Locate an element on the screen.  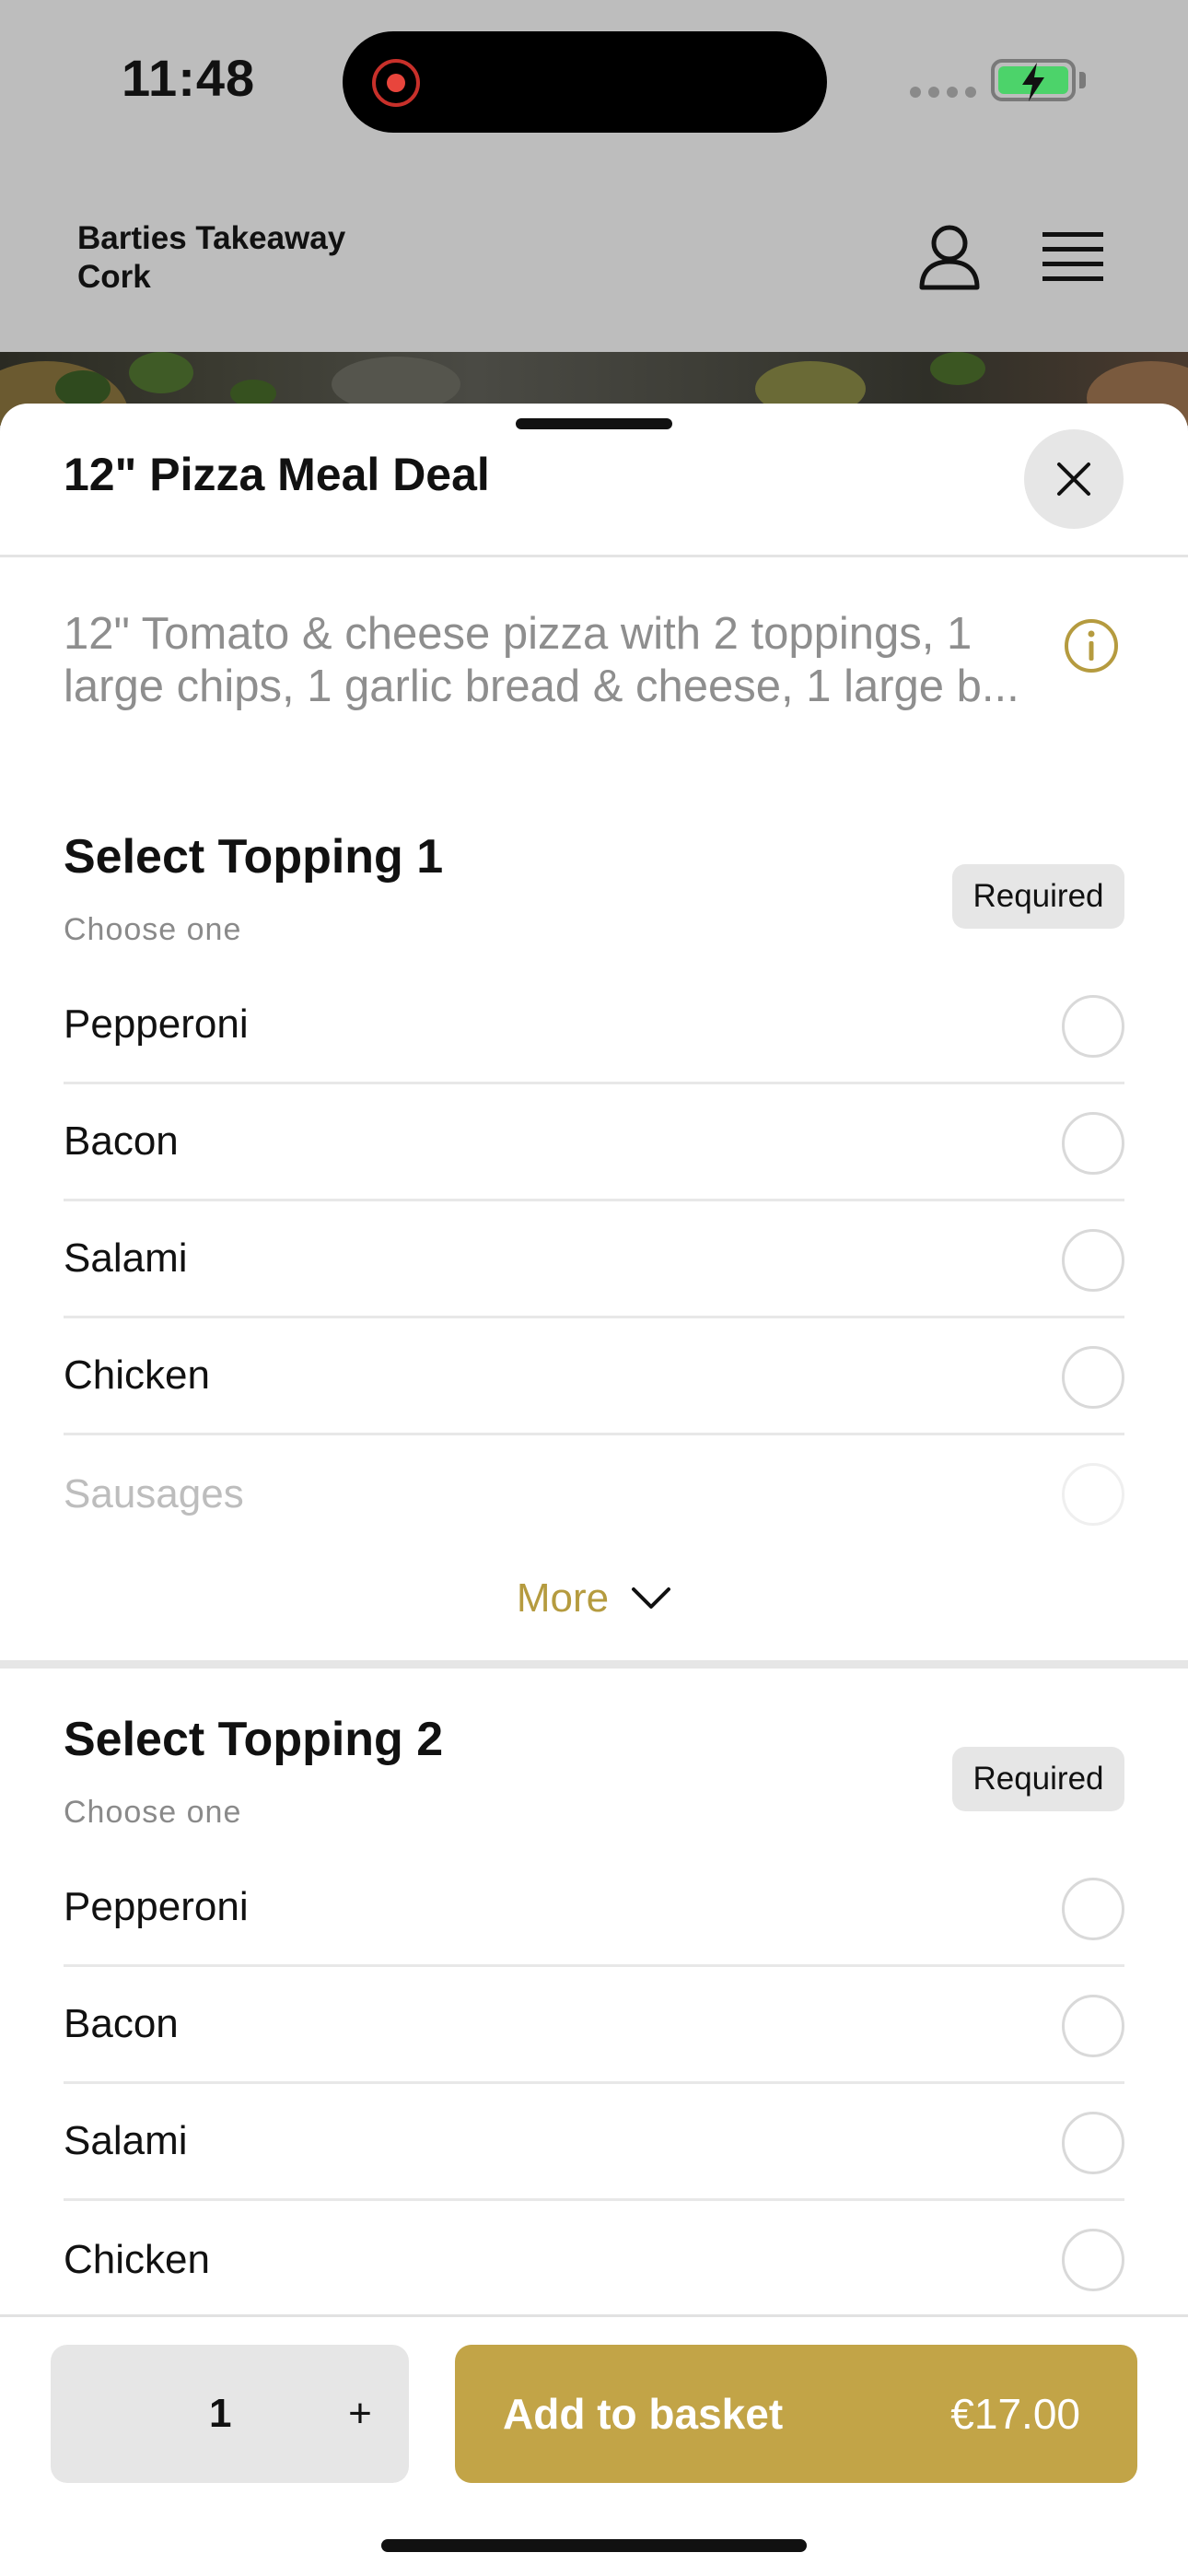
price-label: €17.00 is located at coordinates (1015, 2414).